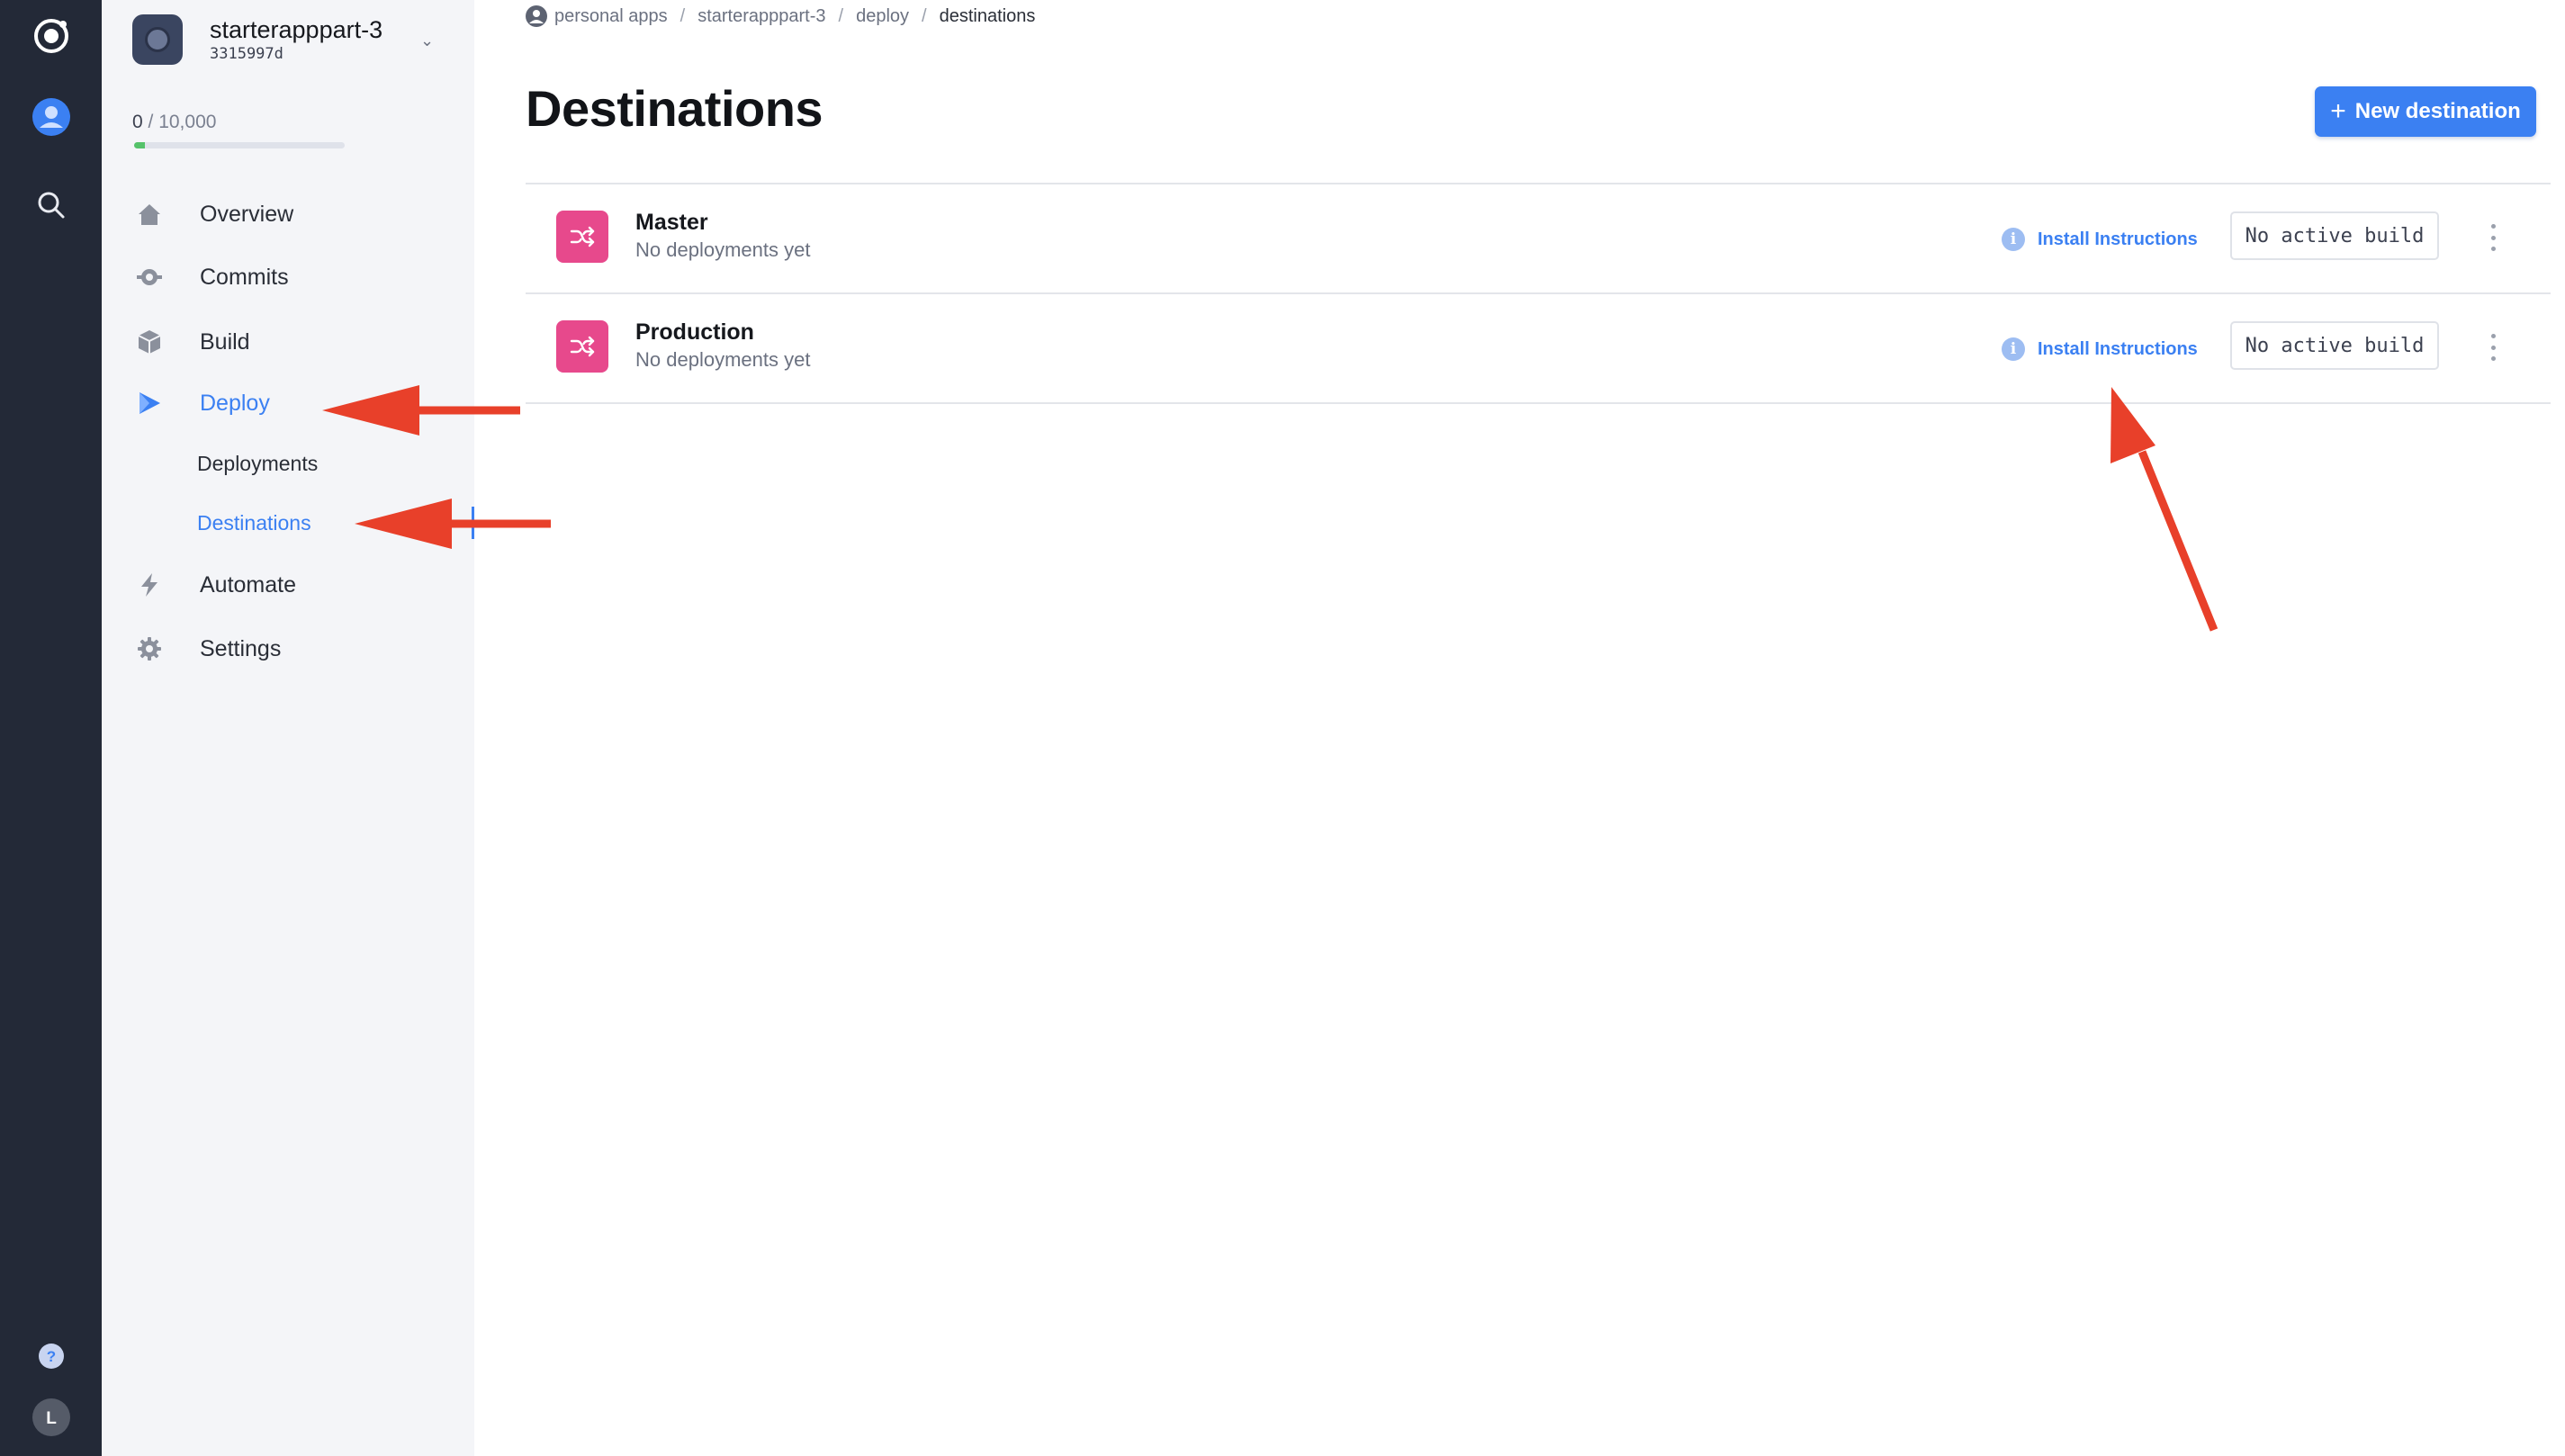 This screenshot has width=2565, height=1456. What do you see at coordinates (427, 40) in the screenshot?
I see `chevron-down-icon: ⌄` at bounding box center [427, 40].